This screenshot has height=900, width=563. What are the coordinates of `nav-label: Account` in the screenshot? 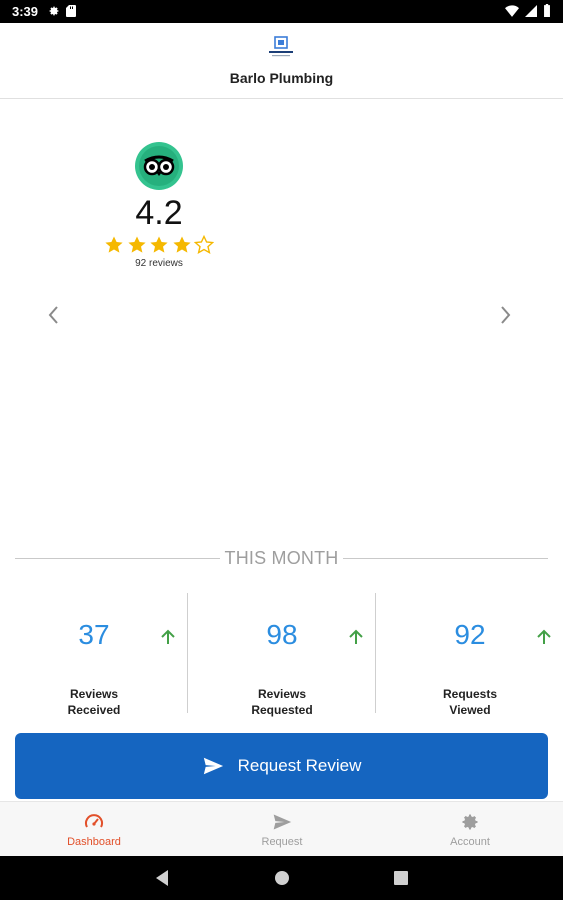 It's located at (470, 842).